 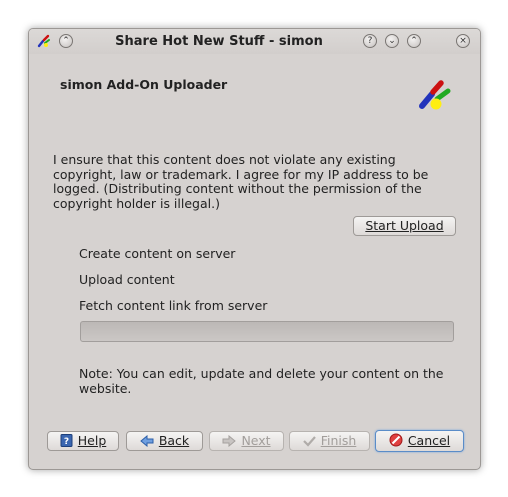 I want to click on arrow-left-icon, so click(x=147, y=441).